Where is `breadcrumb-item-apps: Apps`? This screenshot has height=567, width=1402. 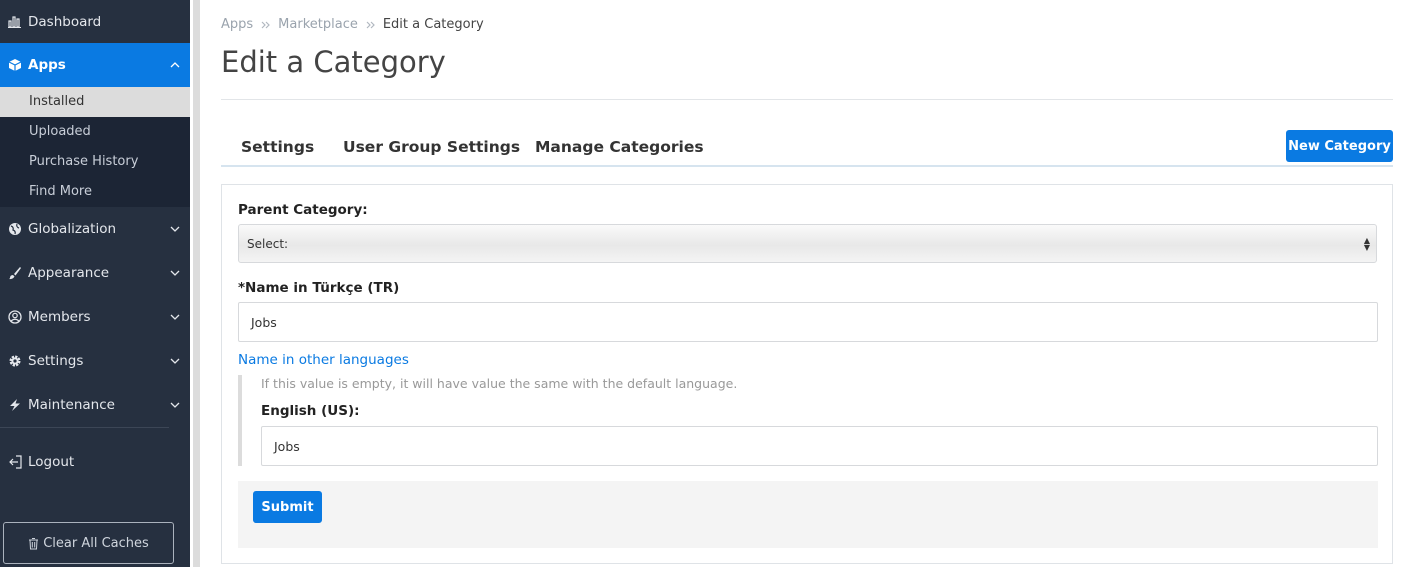 breadcrumb-item-apps: Apps is located at coordinates (237, 24).